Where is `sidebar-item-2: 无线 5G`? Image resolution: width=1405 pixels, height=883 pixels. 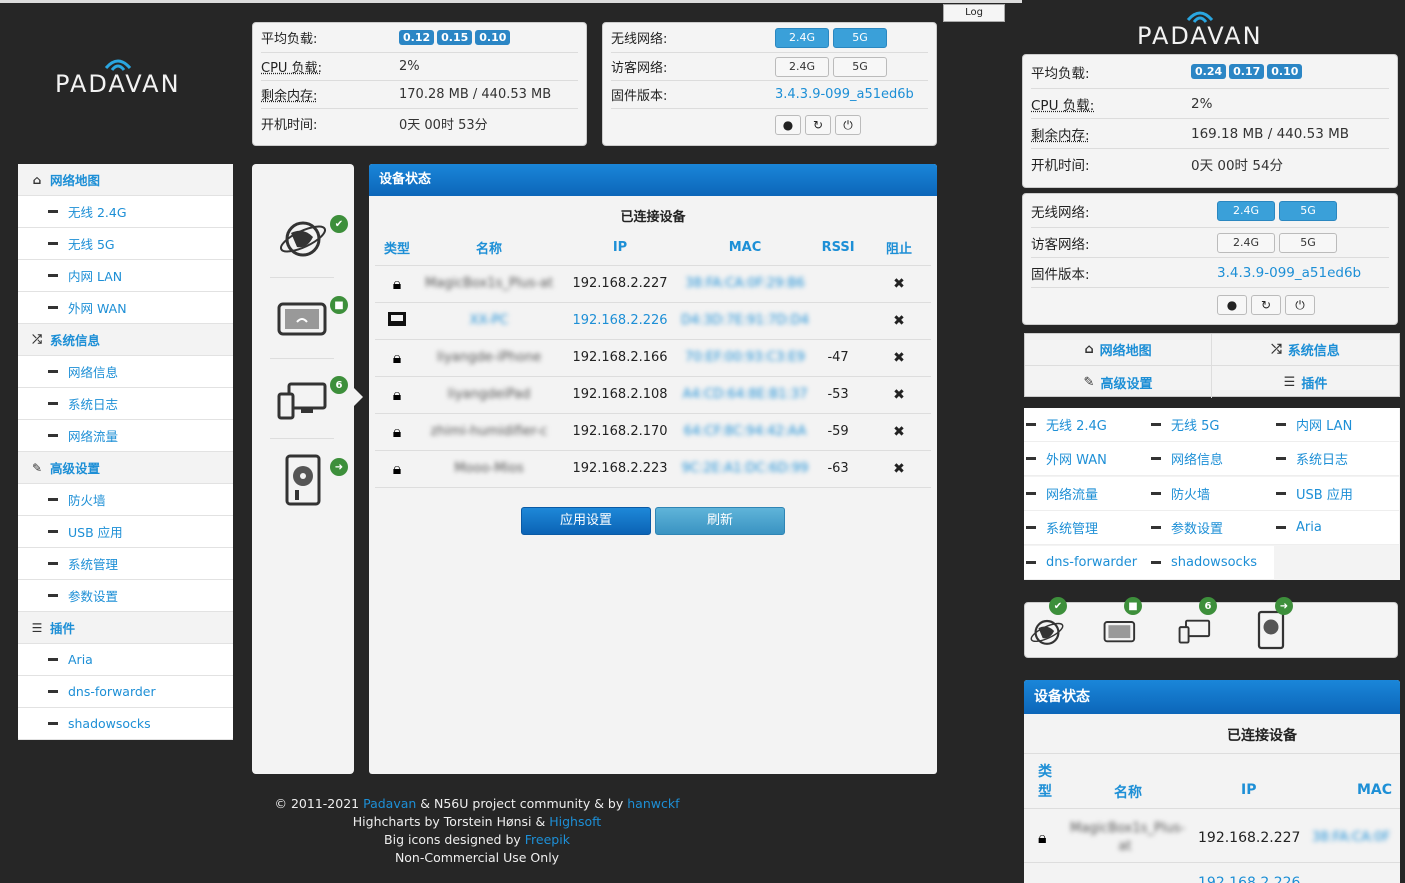
sidebar-item-2: 无线 5G is located at coordinates (125, 244).